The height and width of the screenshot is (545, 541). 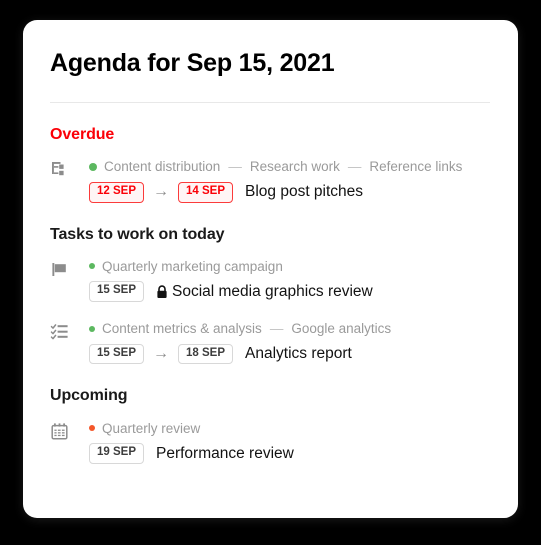 I want to click on task-title-text: Performance review, so click(x=225, y=453).